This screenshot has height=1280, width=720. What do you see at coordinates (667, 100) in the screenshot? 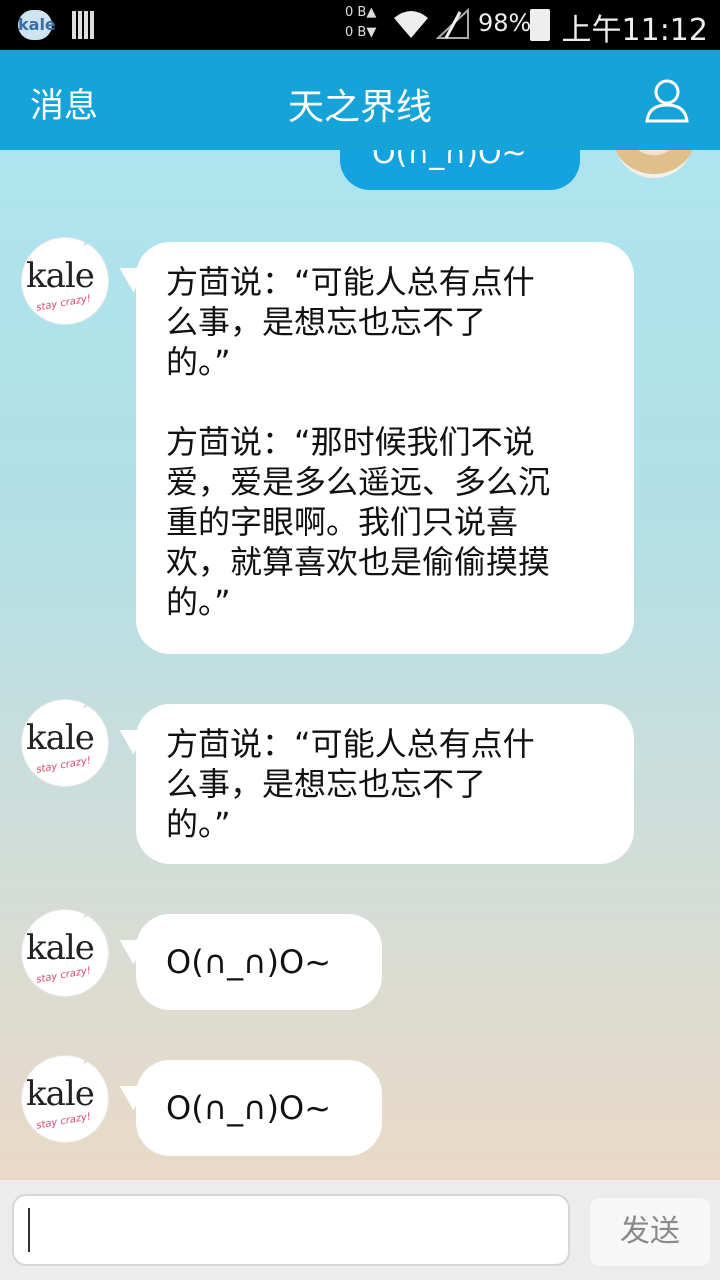
I see `person-outline-icon` at bounding box center [667, 100].